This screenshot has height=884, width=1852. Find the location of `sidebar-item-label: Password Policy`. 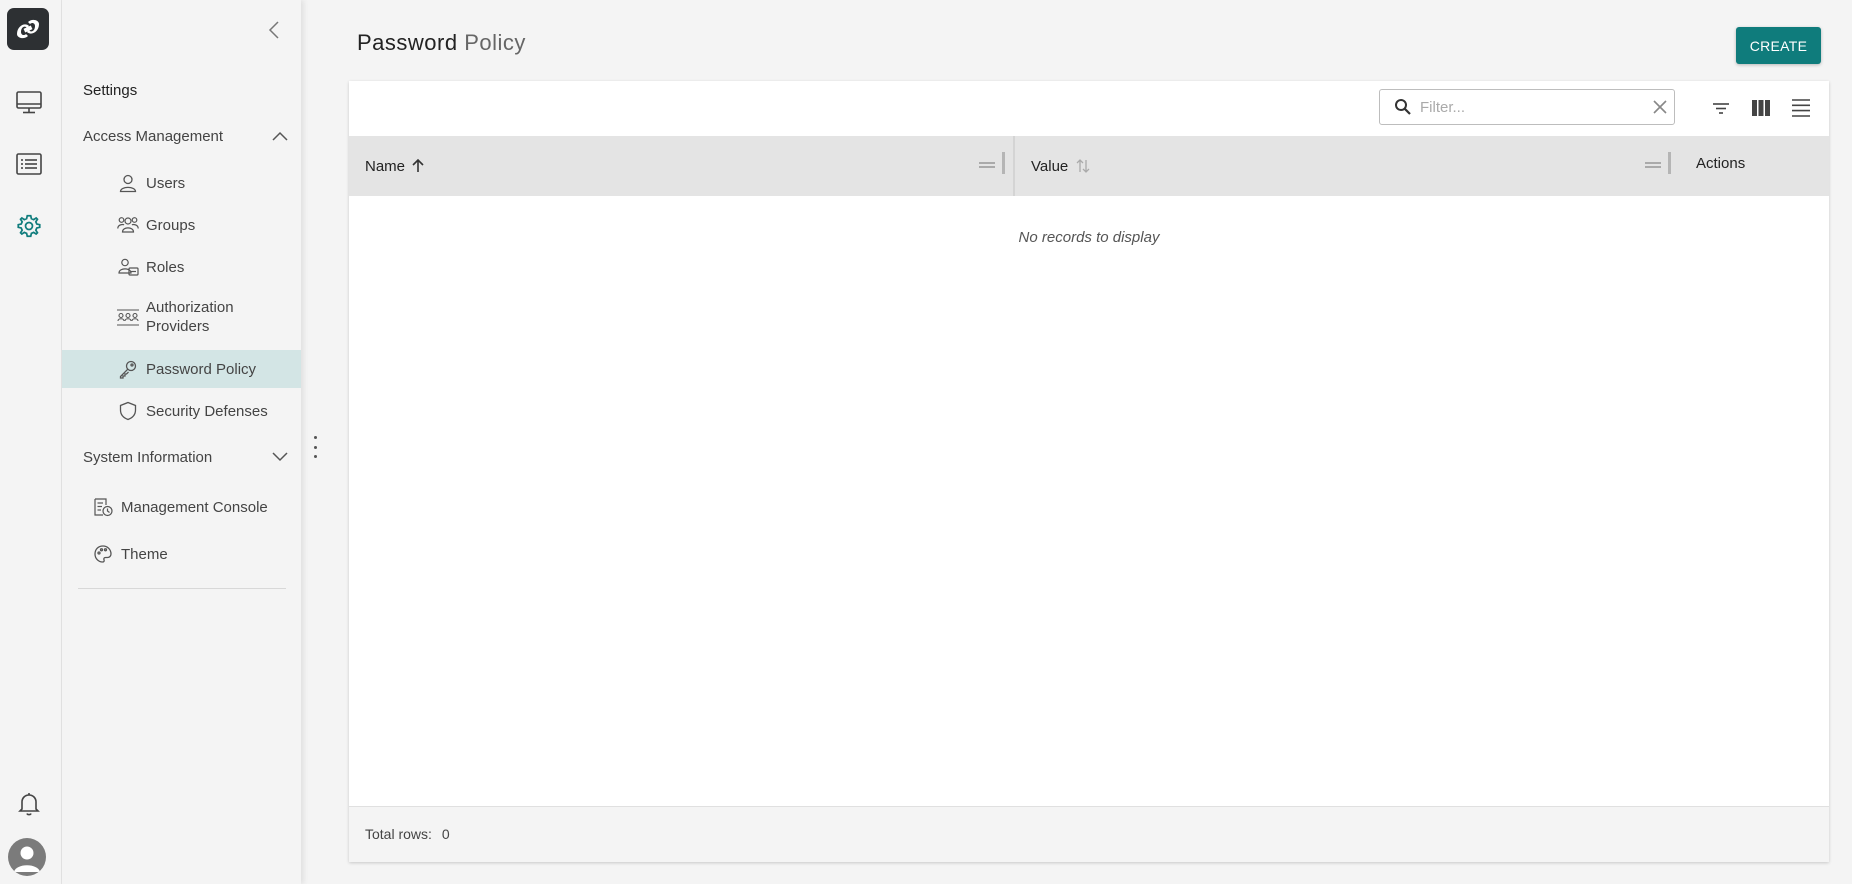

sidebar-item-label: Password Policy is located at coordinates (201, 369).